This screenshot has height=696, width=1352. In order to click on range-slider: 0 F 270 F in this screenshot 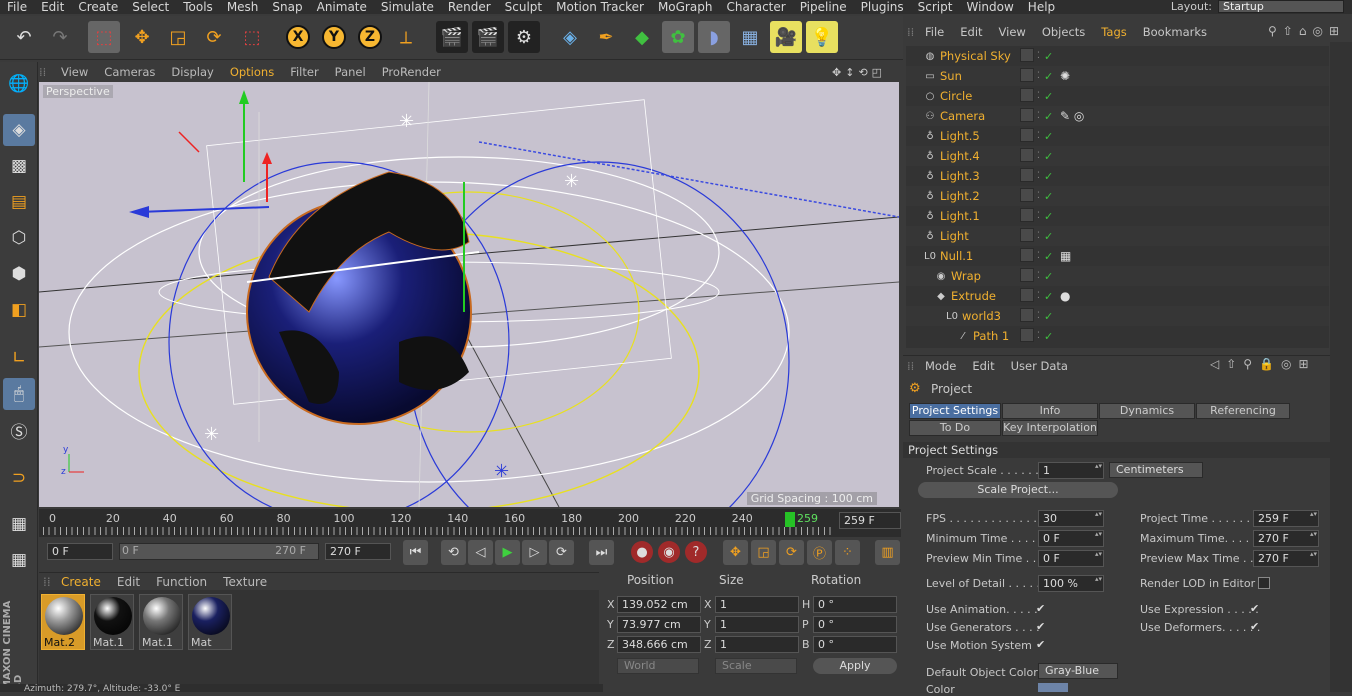, I will do `click(219, 551)`.